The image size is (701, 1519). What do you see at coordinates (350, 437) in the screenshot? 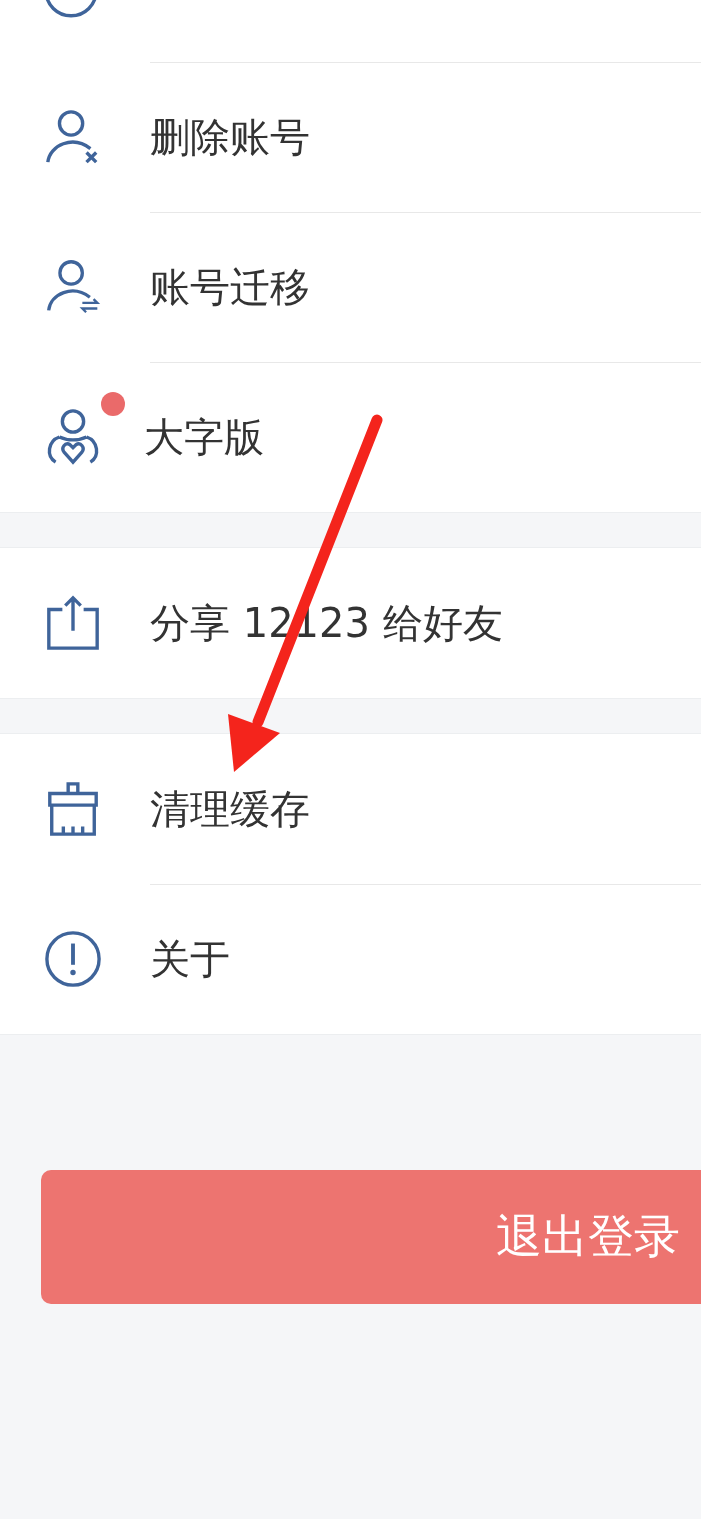
I see `settings-row: 大字版` at bounding box center [350, 437].